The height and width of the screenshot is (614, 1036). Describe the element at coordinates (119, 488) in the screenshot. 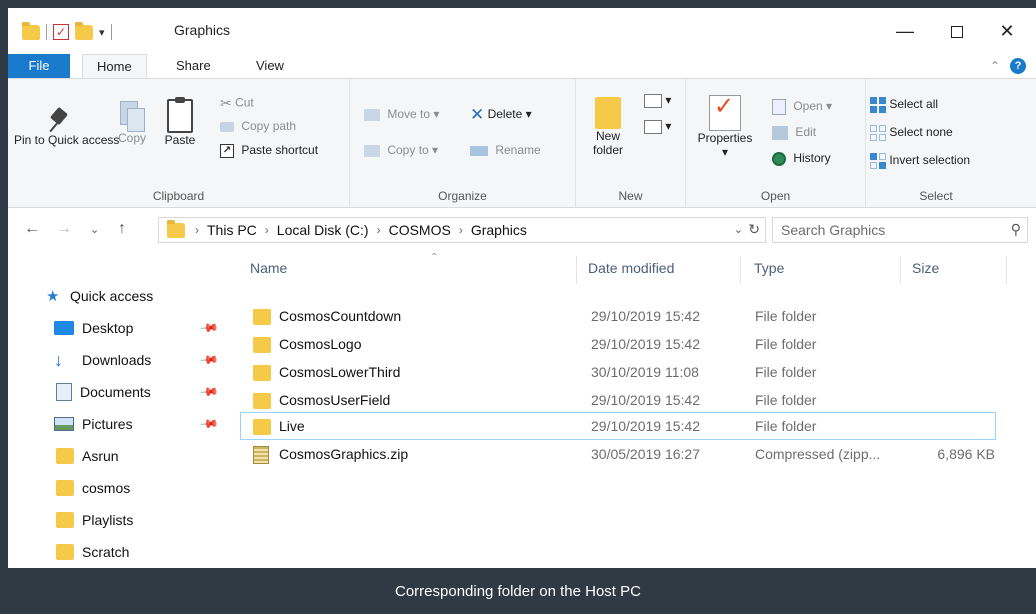

I see `nav-item-cosmos: cosmos` at that location.